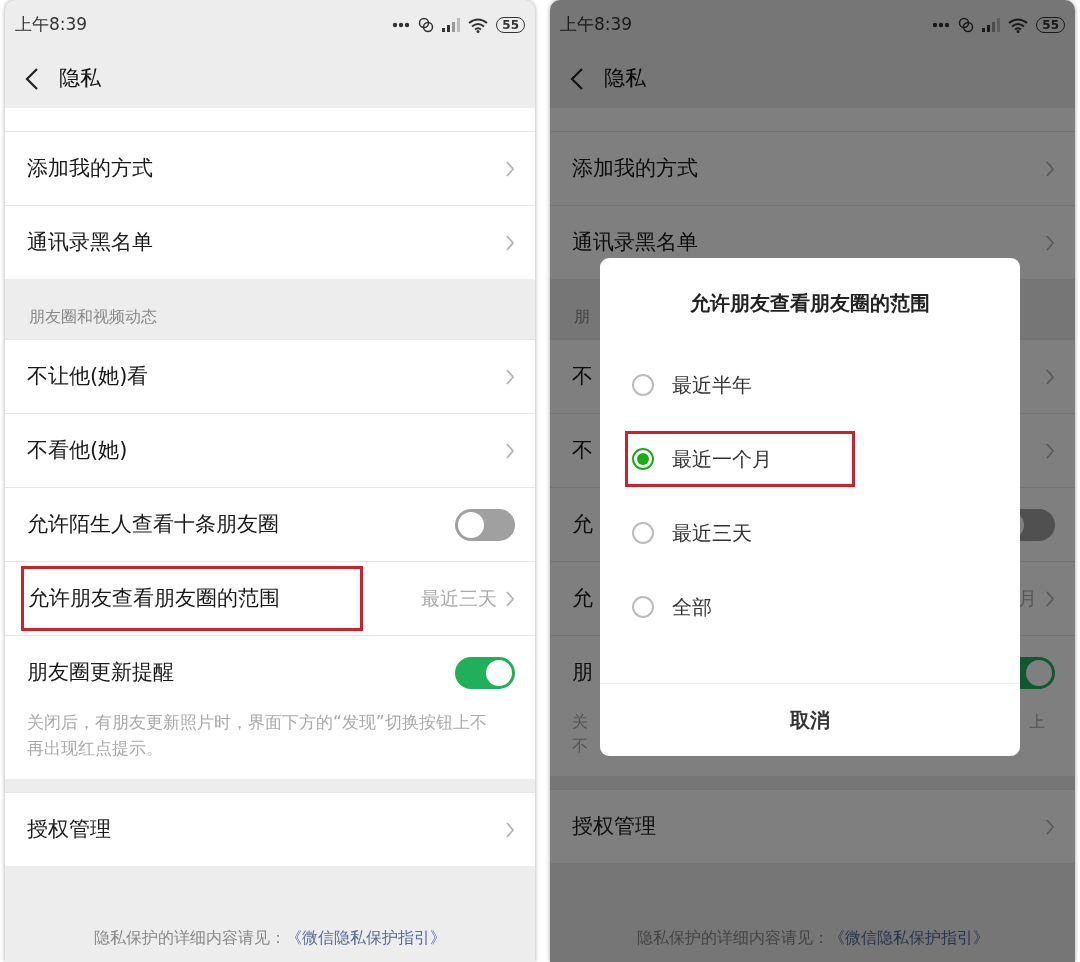 Image resolution: width=1080 pixels, height=962 pixels. What do you see at coordinates (257, 735) in the screenshot?
I see `setting-description: 关闭后，有朋友更新照片时，界面下方的“发现”切换按钮上不再出现红点提示。` at bounding box center [257, 735].